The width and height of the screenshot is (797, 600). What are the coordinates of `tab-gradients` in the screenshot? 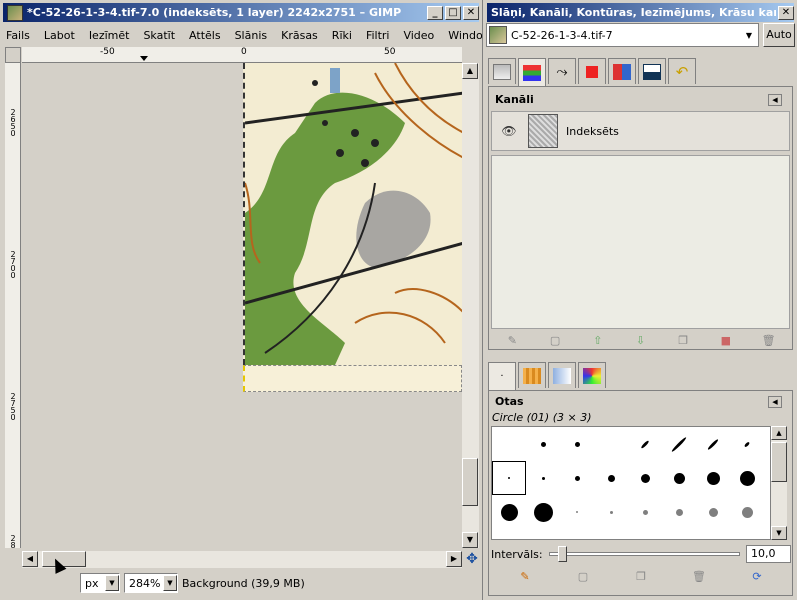 It's located at (562, 375).